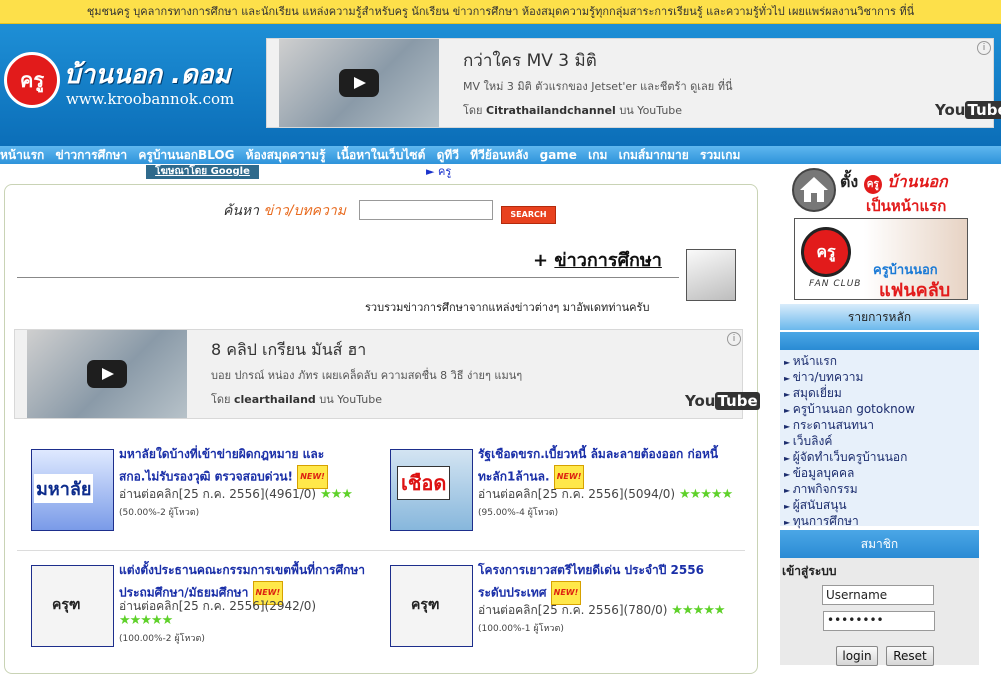 The width and height of the screenshot is (1001, 674). What do you see at coordinates (221, 399) in the screenshot?
I see `byline-prefix: โดย` at bounding box center [221, 399].